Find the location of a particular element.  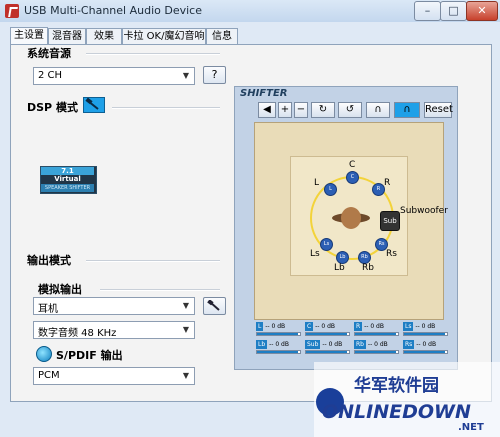

meter-channel: L is located at coordinates (260, 326).